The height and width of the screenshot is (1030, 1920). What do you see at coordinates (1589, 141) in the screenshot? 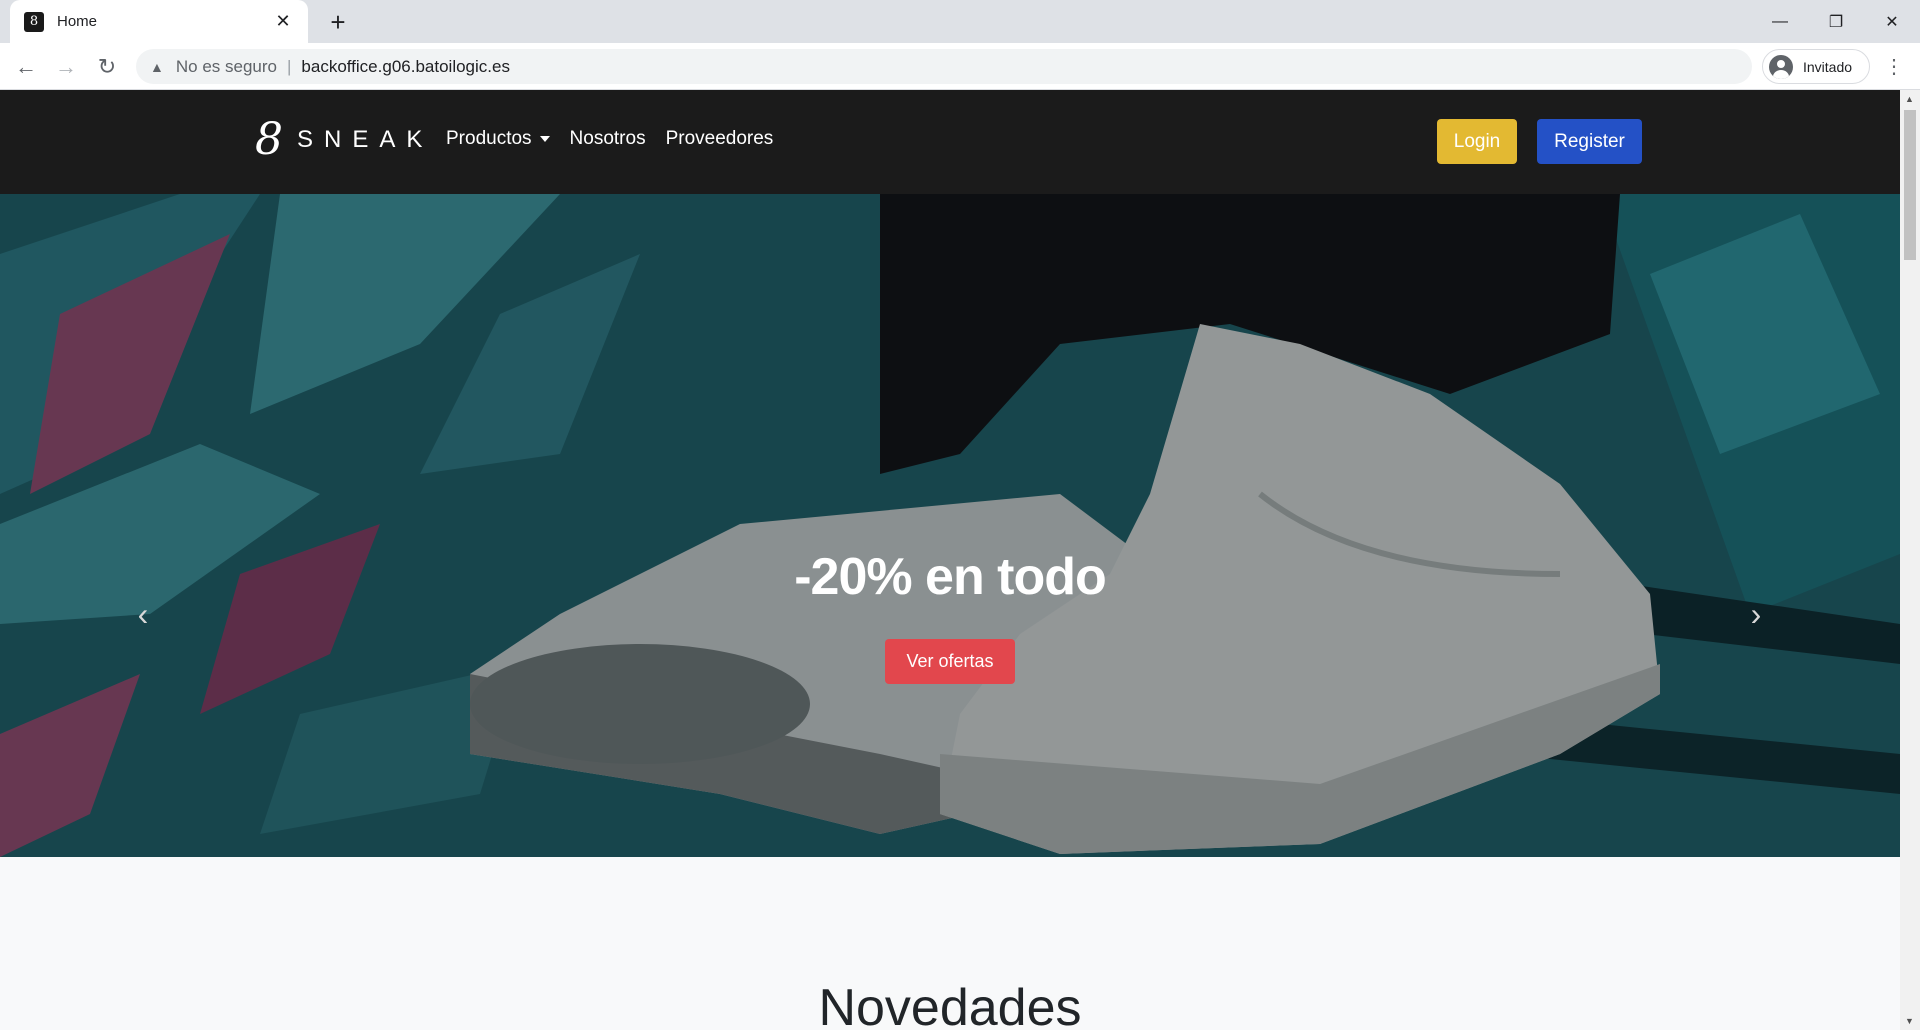
I see `register-button: Register` at bounding box center [1589, 141].